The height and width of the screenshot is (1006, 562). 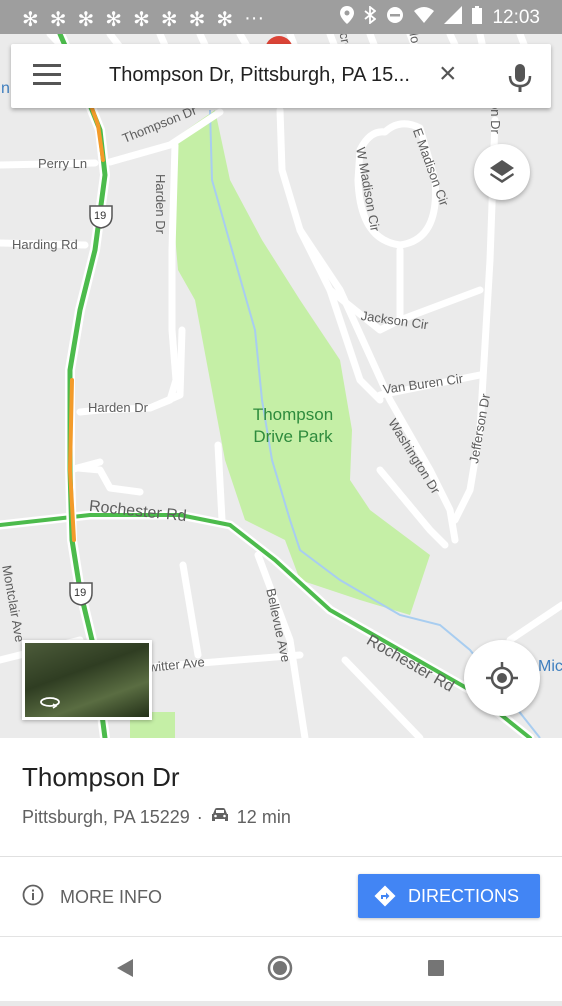 I want to click on street-label-harden-dr: Harden Dr, so click(x=118, y=407).